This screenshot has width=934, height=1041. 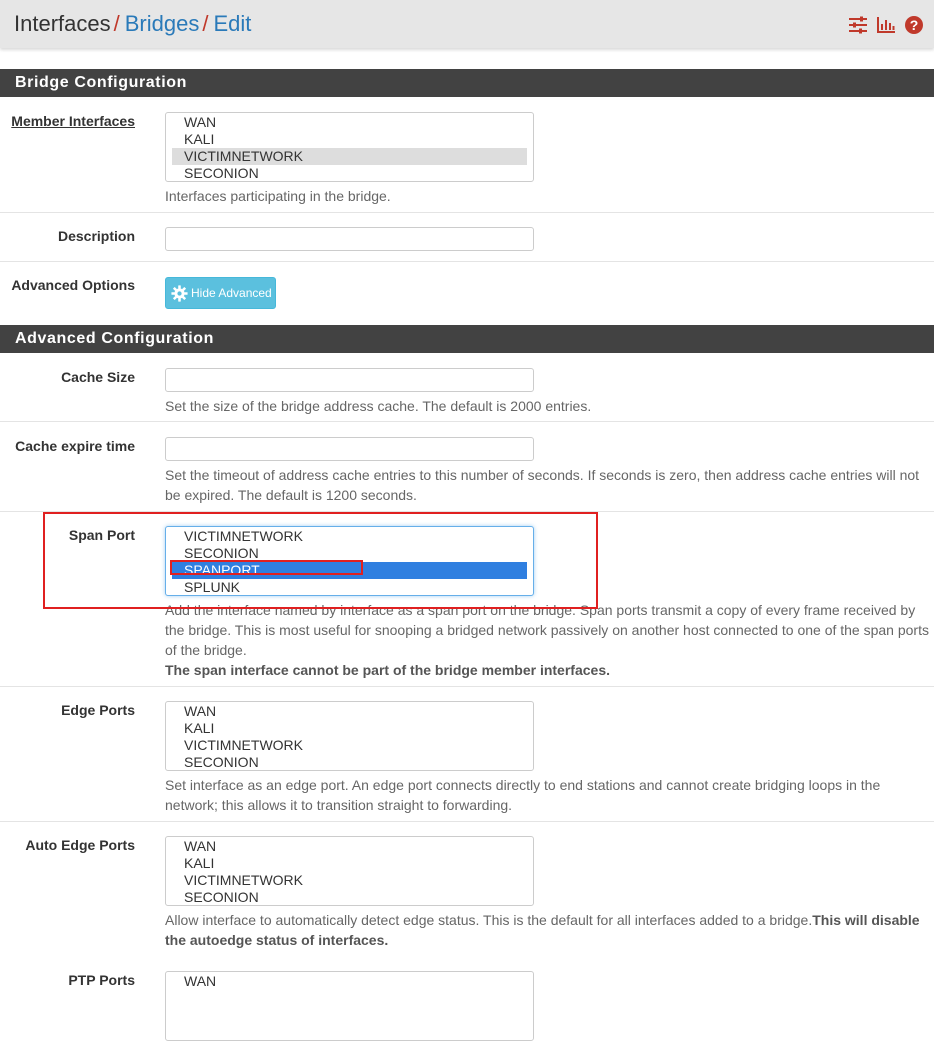 I want to click on advanced-options-label: Advanced Options, so click(x=73, y=285).